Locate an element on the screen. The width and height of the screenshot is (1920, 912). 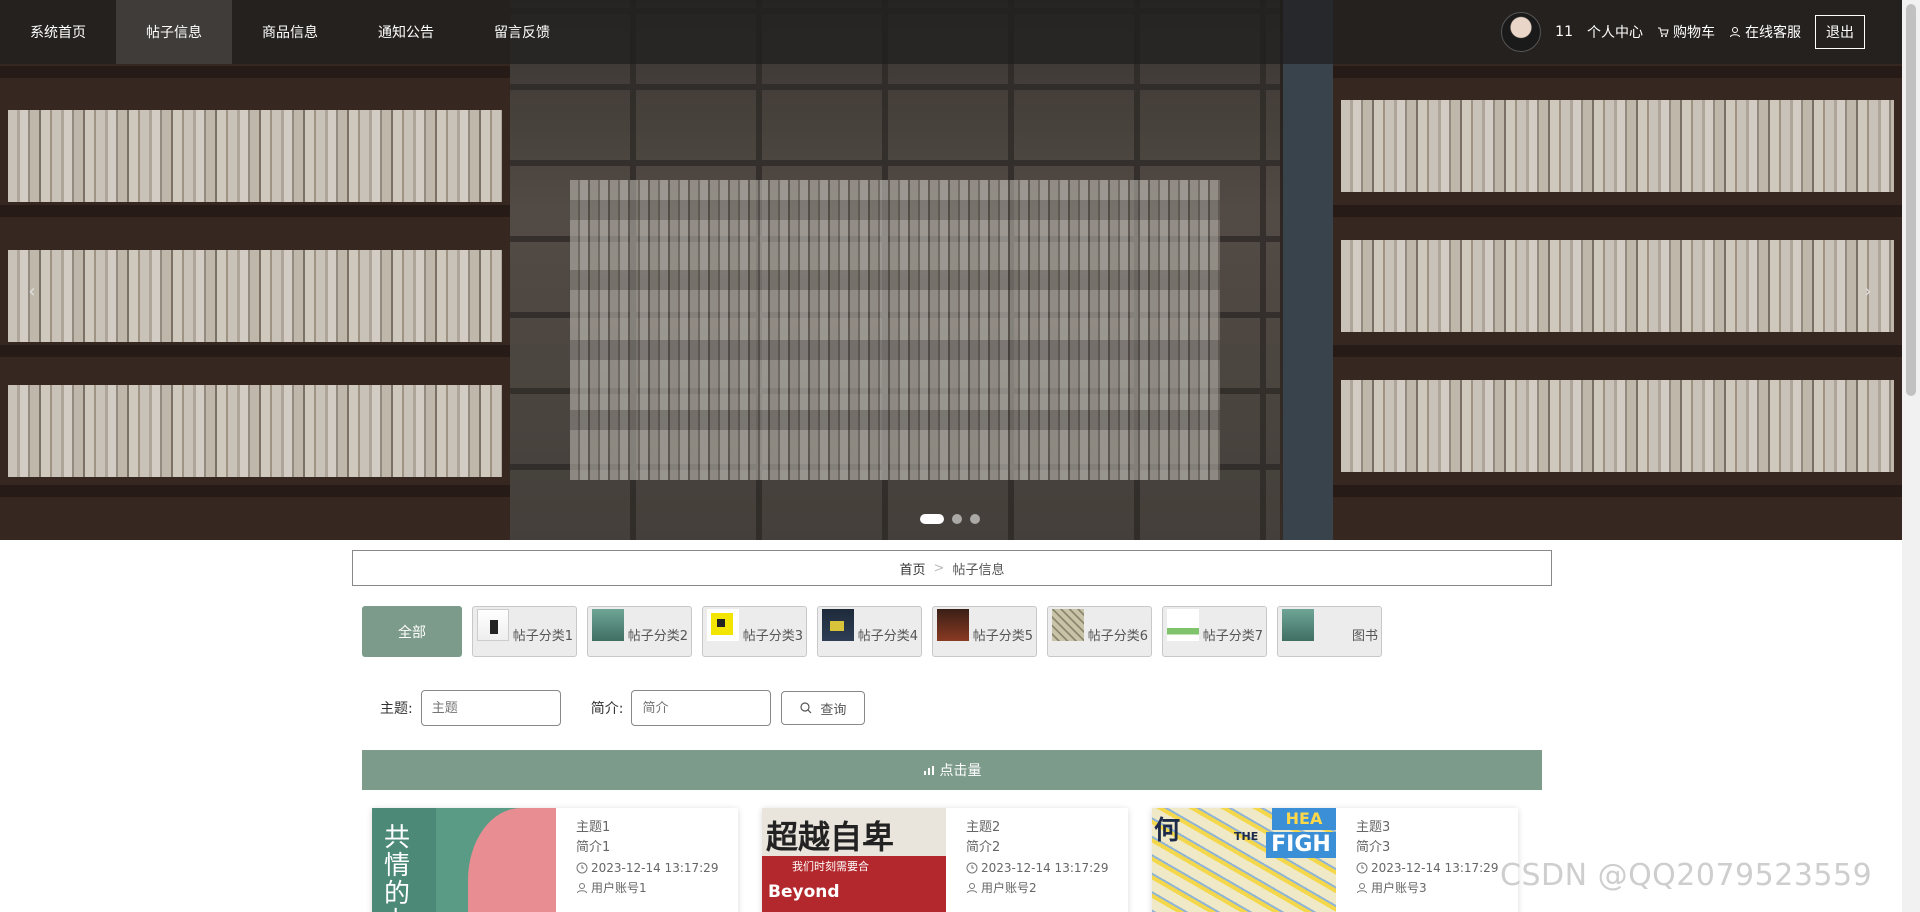
topic-input is located at coordinates (490, 708).